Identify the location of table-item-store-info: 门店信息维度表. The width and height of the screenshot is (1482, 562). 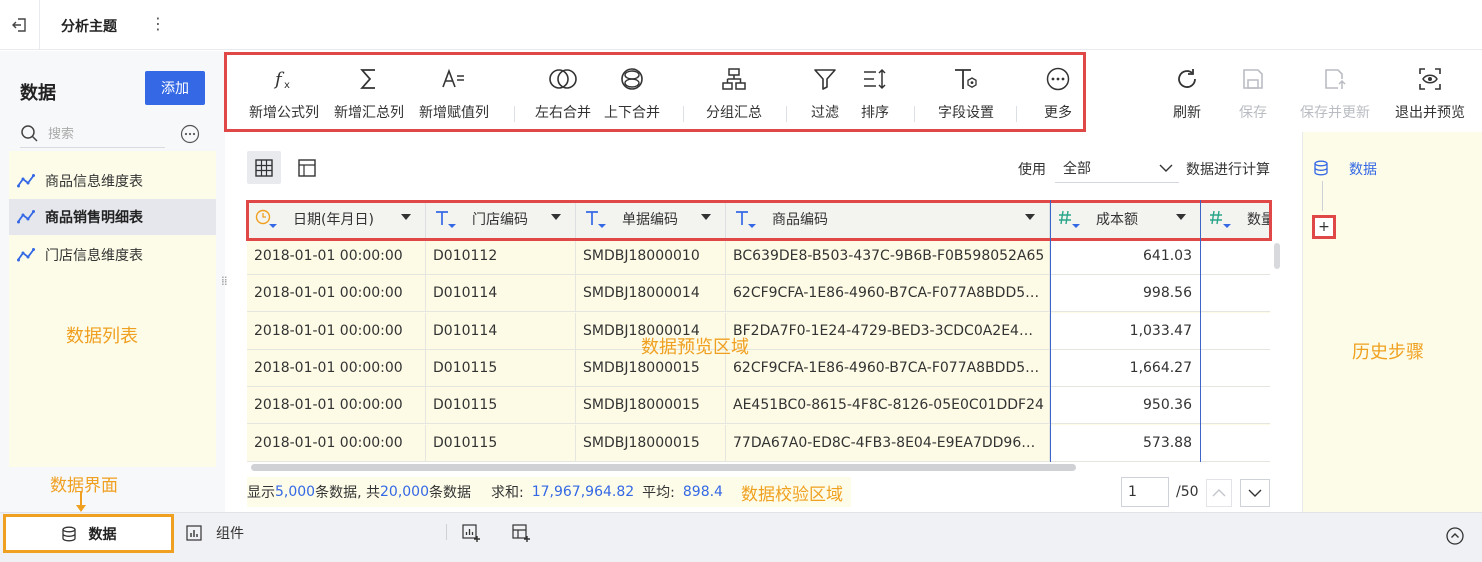
(112, 255).